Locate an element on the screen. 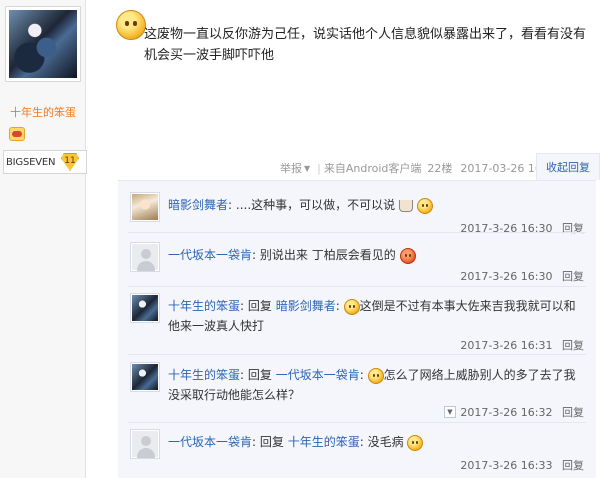  reply-footer: 2017-3-26 16:33 回复 is located at coordinates (522, 465).